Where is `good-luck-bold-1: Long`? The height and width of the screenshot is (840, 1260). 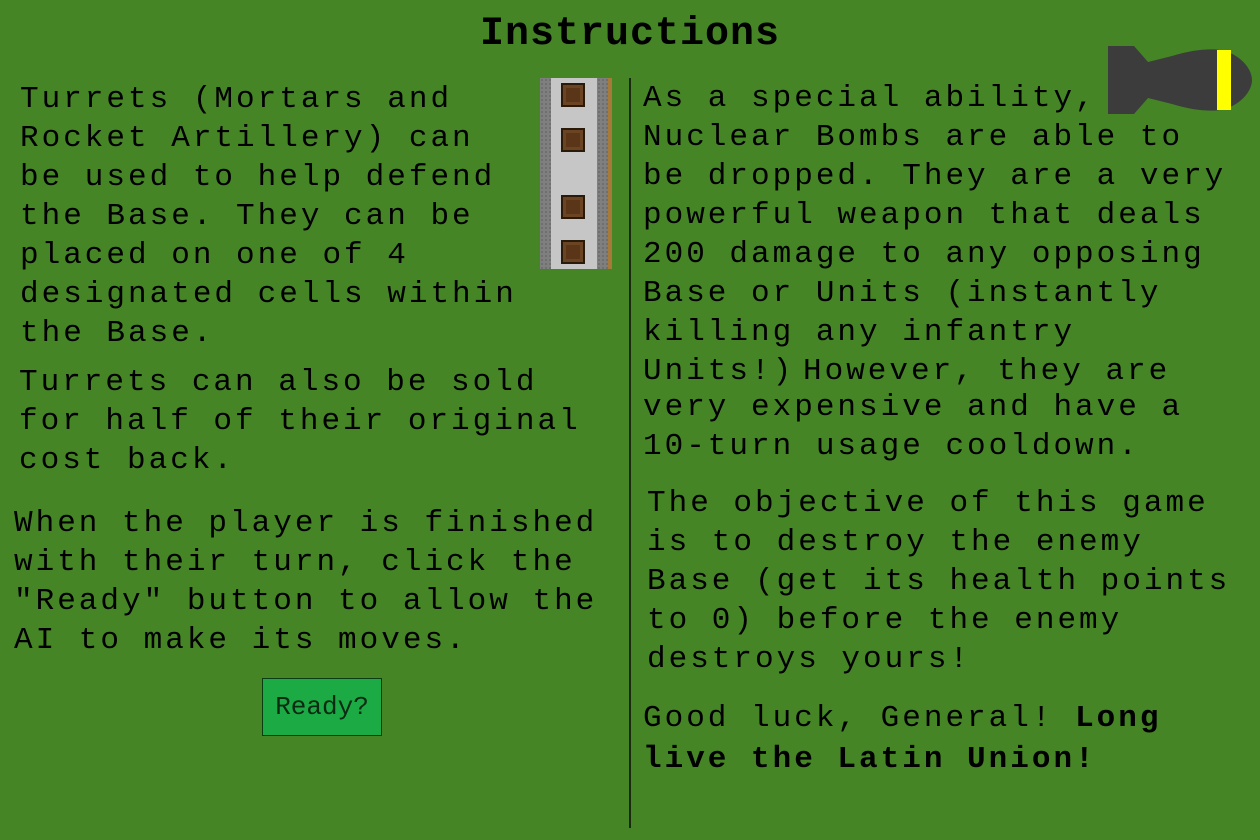
good-luck-bold-1: Long is located at coordinates (1118, 718).